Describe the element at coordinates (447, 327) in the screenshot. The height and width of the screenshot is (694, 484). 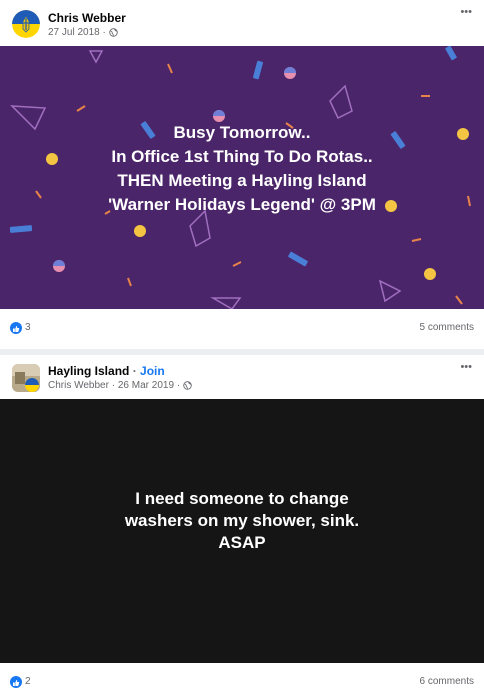
I see `comment-count: 5 comments` at that location.